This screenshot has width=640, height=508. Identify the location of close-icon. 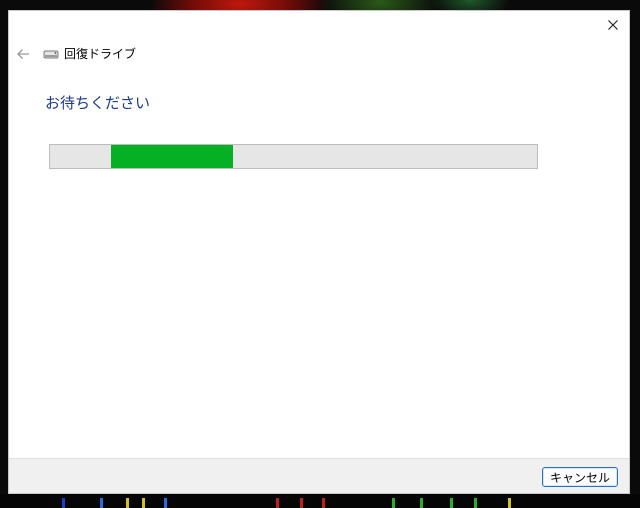
(613, 25).